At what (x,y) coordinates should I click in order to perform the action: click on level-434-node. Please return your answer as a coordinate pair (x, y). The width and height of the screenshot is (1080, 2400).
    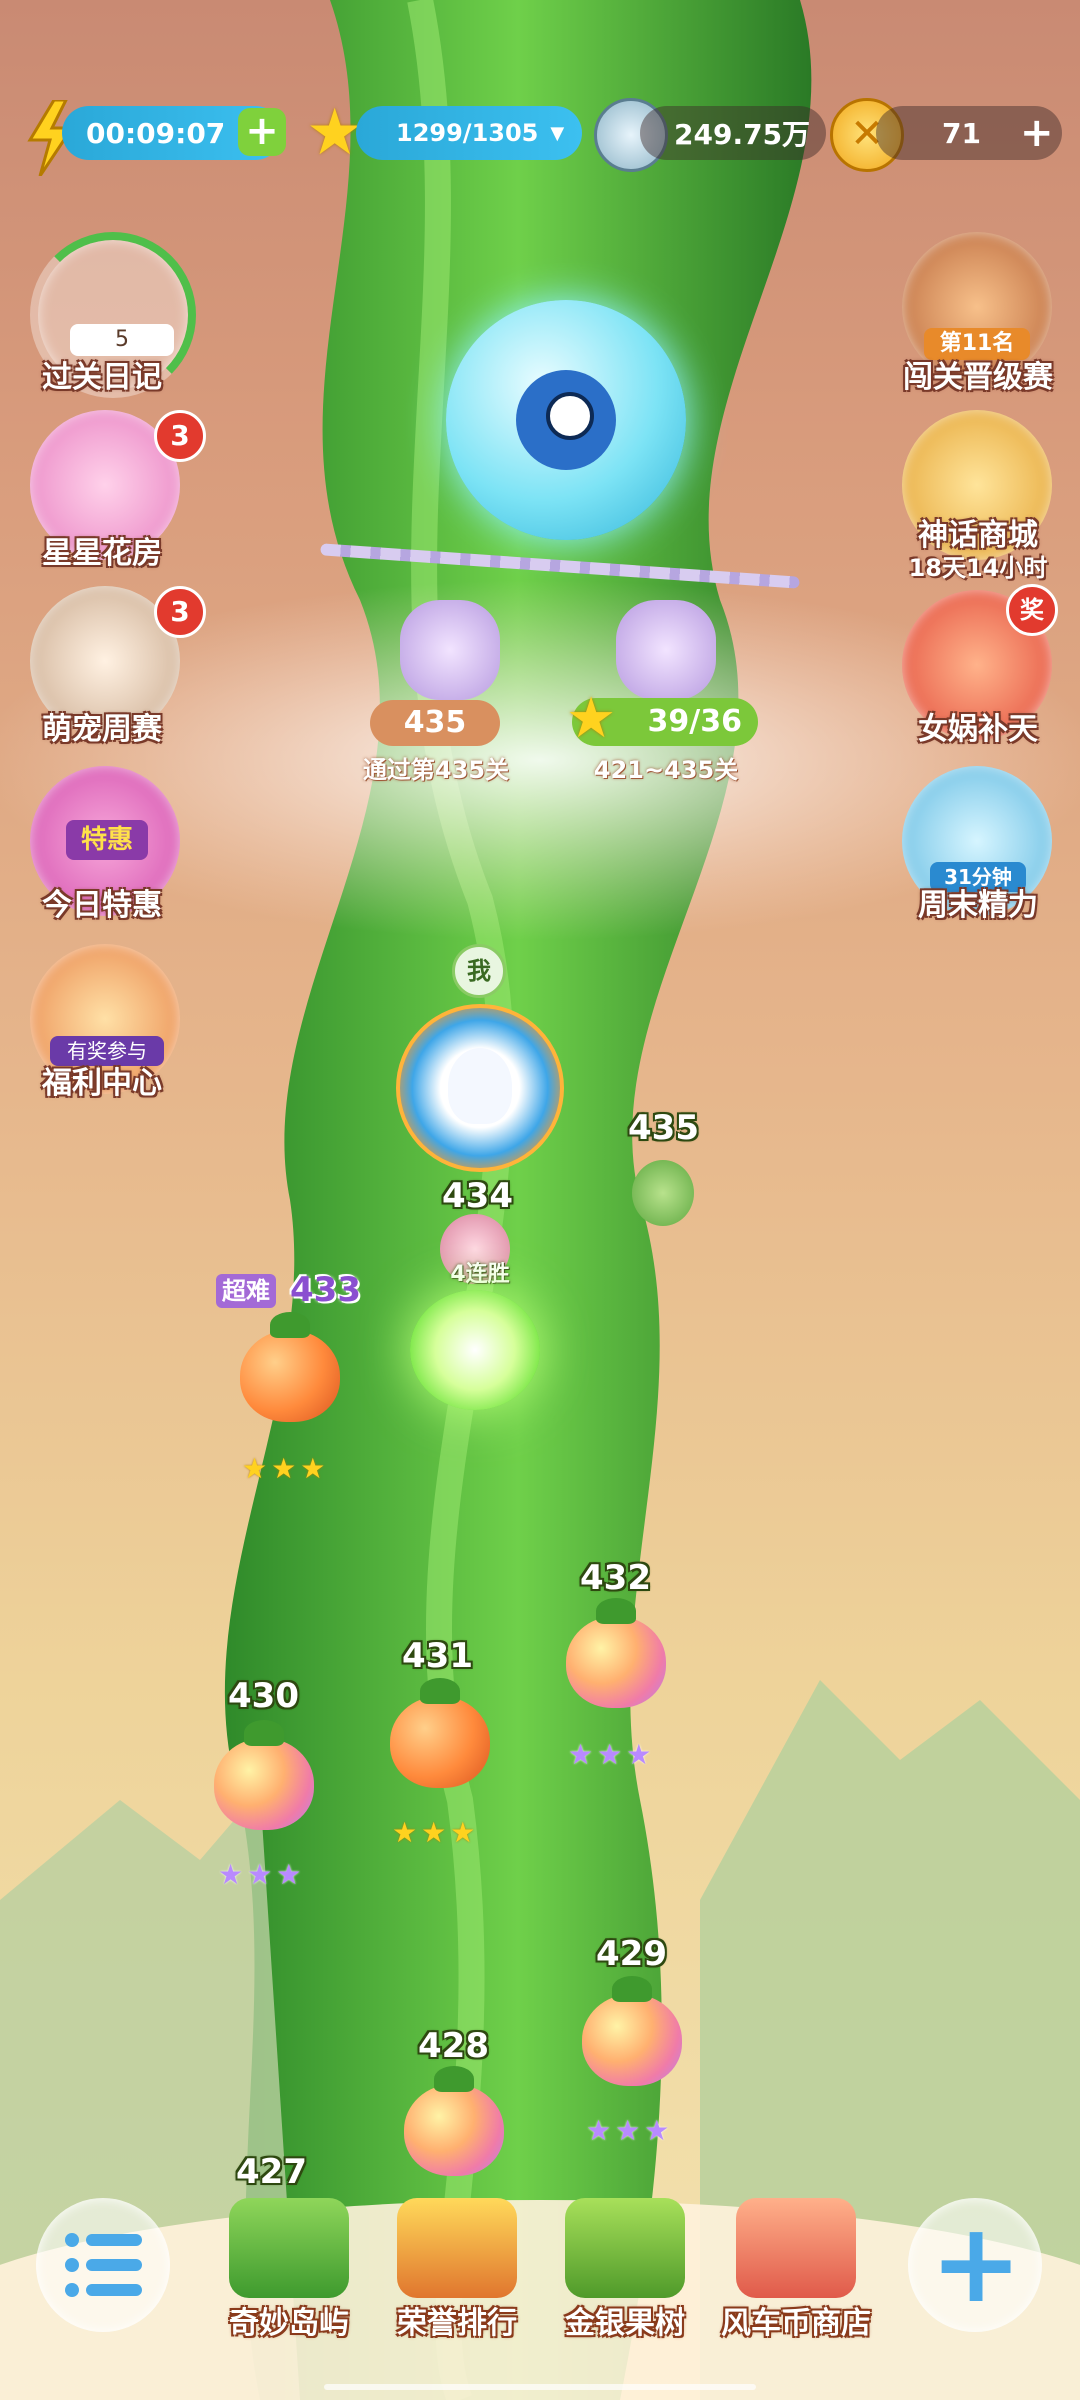
    Looking at the image, I should click on (475, 1350).